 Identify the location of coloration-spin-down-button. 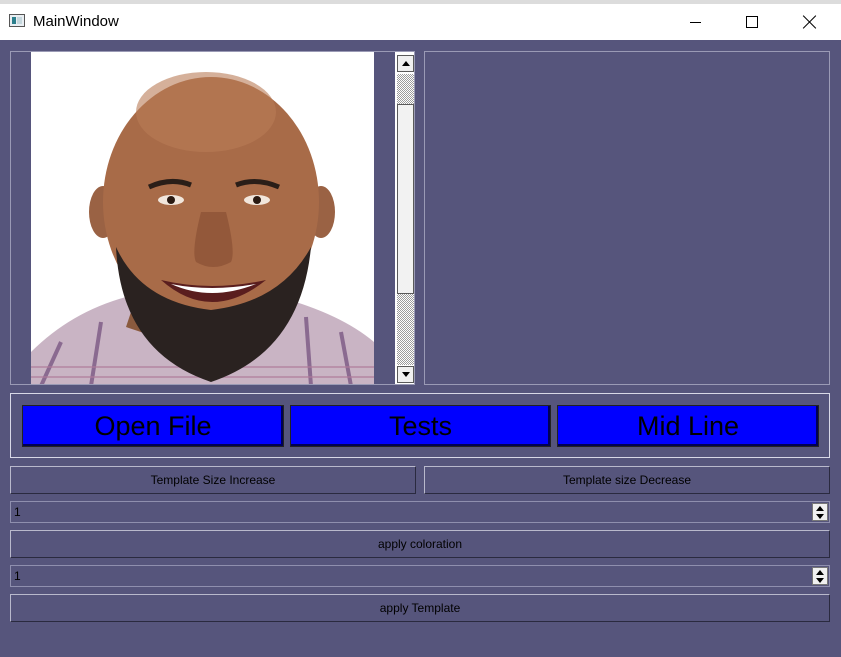
(820, 516).